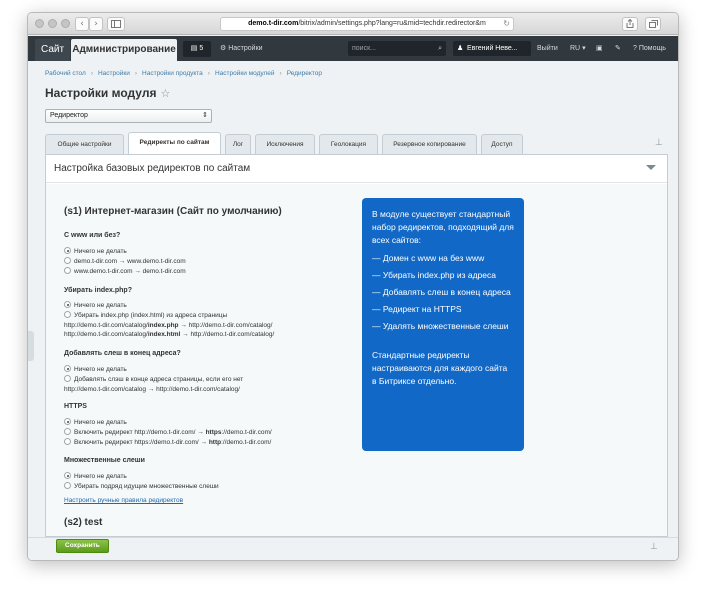  I want to click on select-arrows-icon: ⇕, so click(205, 115).